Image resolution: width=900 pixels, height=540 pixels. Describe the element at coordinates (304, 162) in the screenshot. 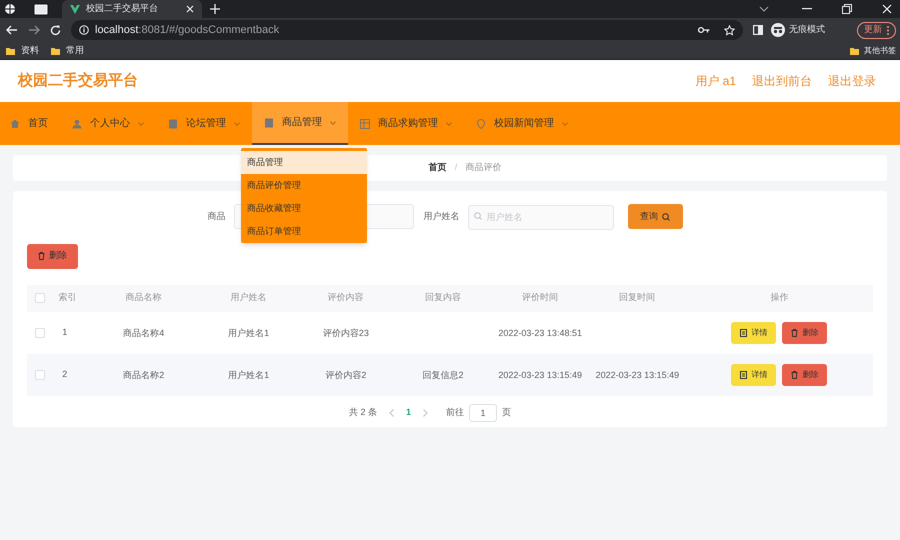

I see `dropdown-item: 商品管理` at that location.